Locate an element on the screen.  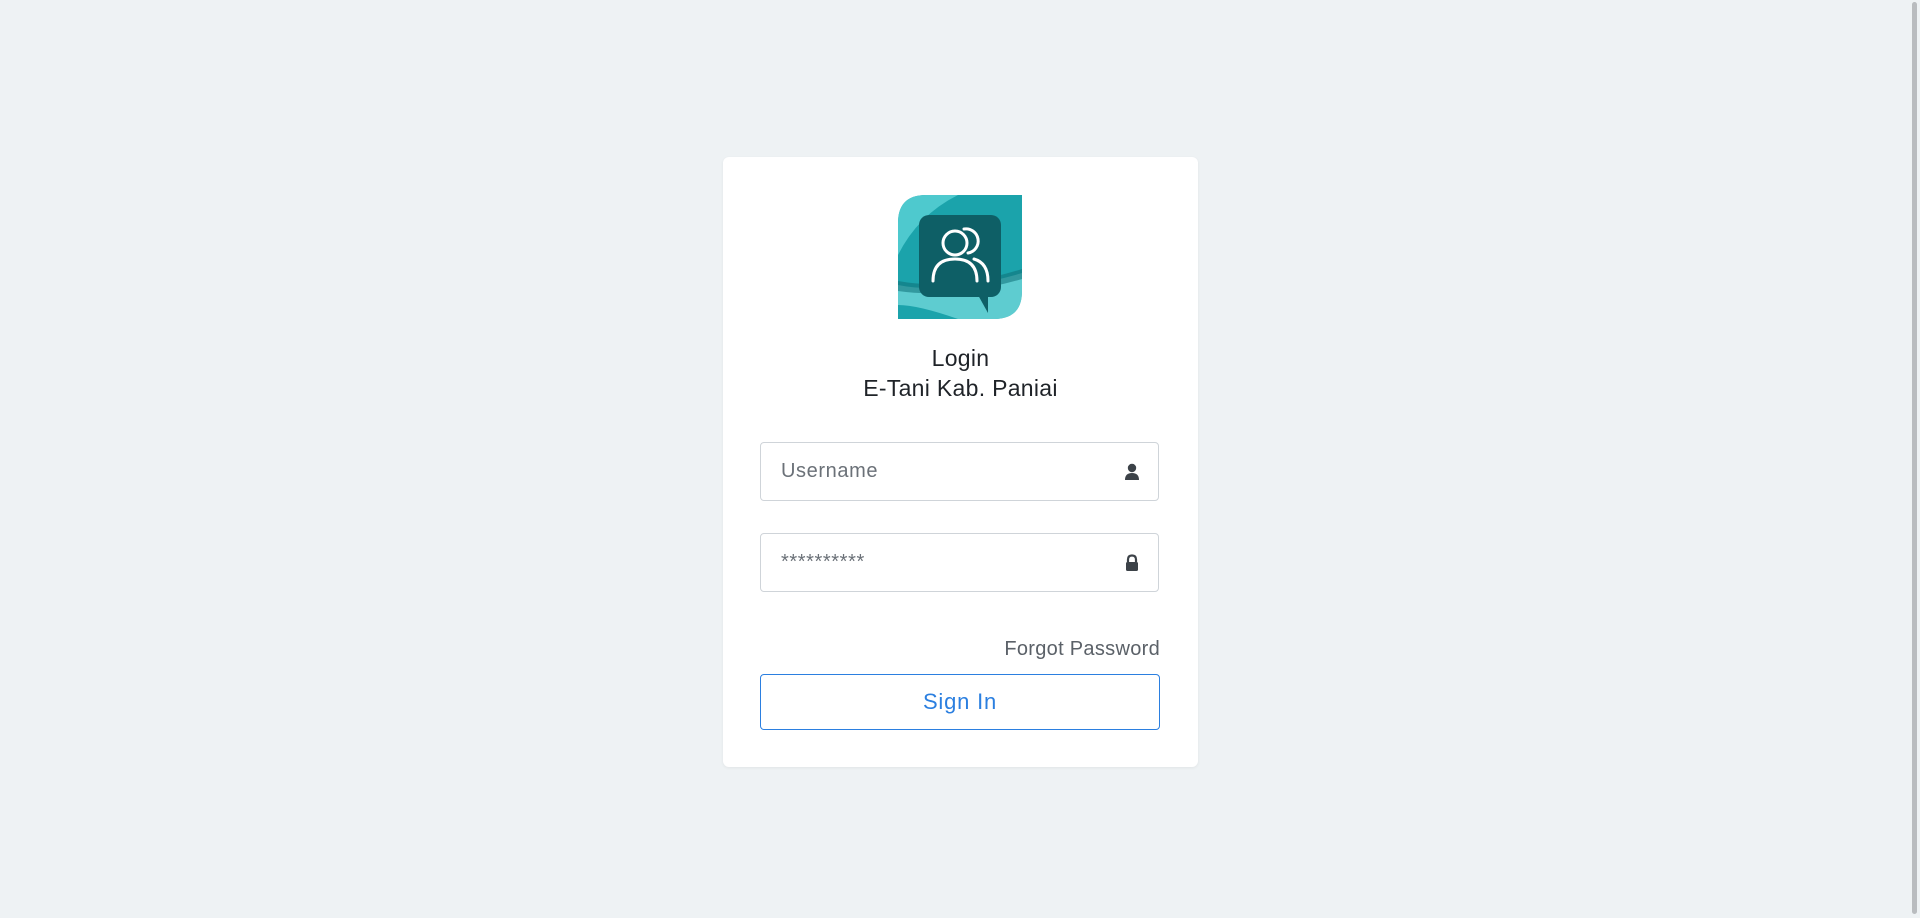
password-input is located at coordinates (959, 562).